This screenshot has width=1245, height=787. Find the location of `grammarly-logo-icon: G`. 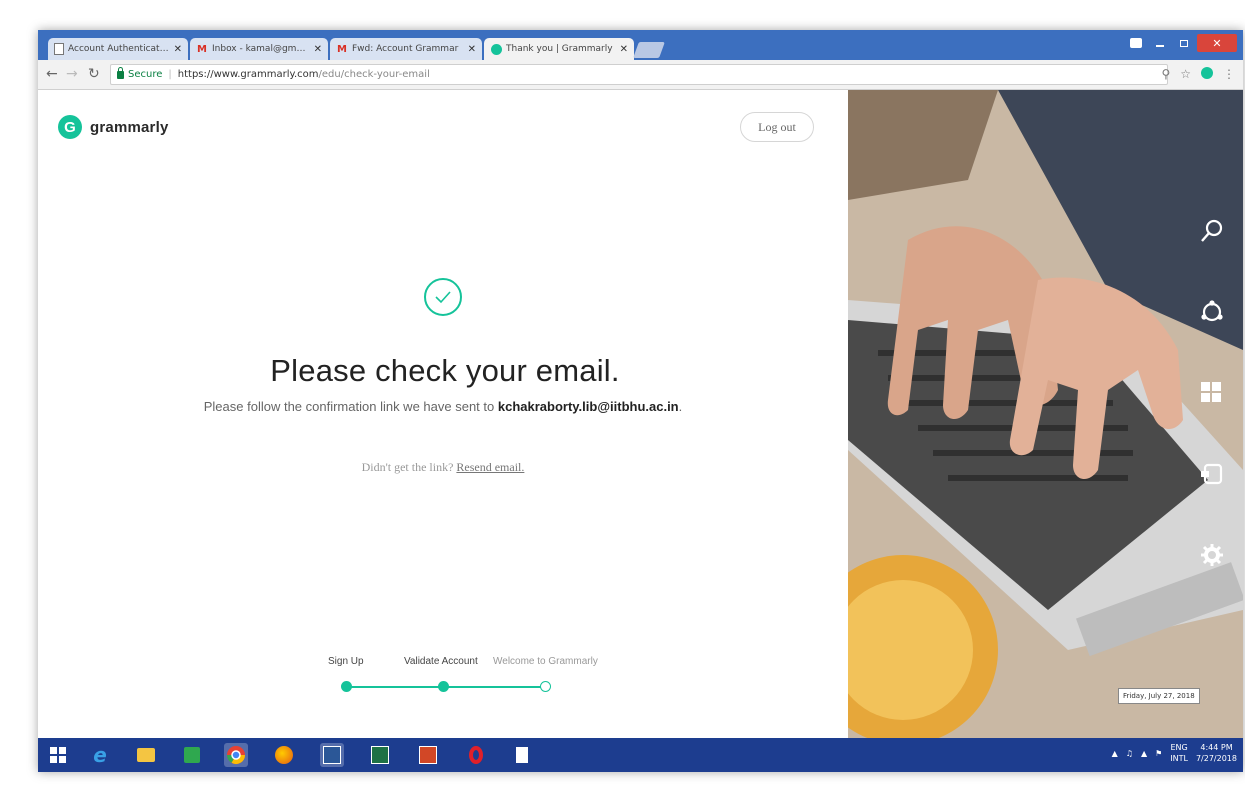

grammarly-logo-icon: G is located at coordinates (70, 127).